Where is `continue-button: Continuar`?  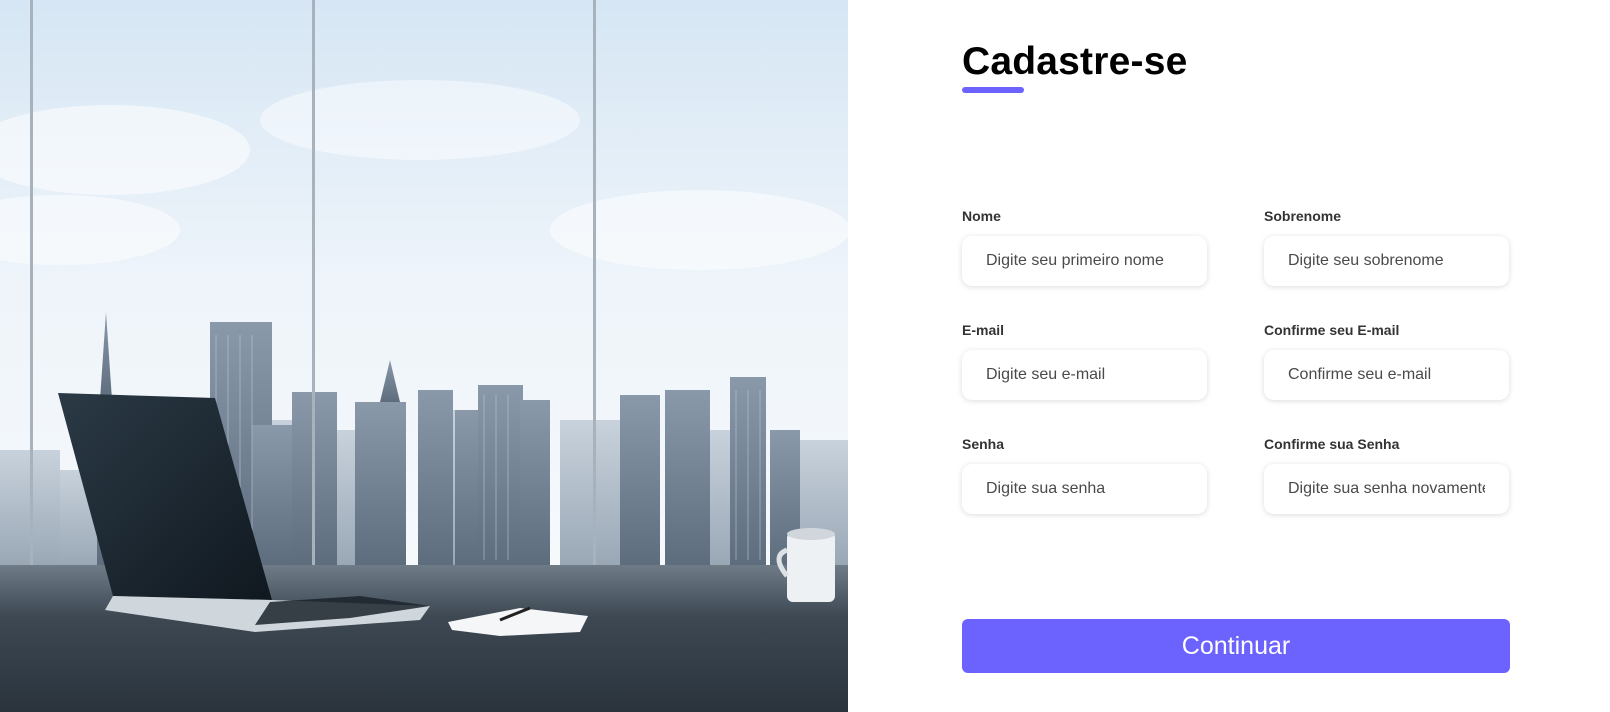 continue-button: Continuar is located at coordinates (1236, 646).